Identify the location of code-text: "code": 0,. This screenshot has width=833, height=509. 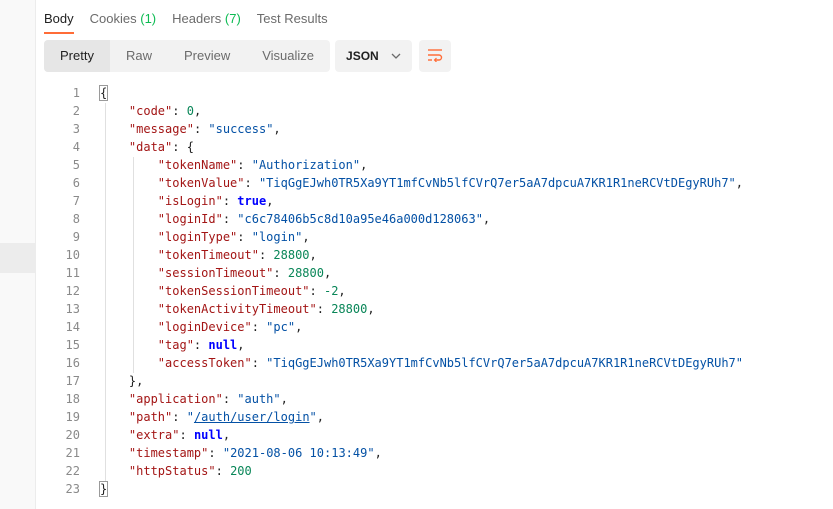
(165, 111).